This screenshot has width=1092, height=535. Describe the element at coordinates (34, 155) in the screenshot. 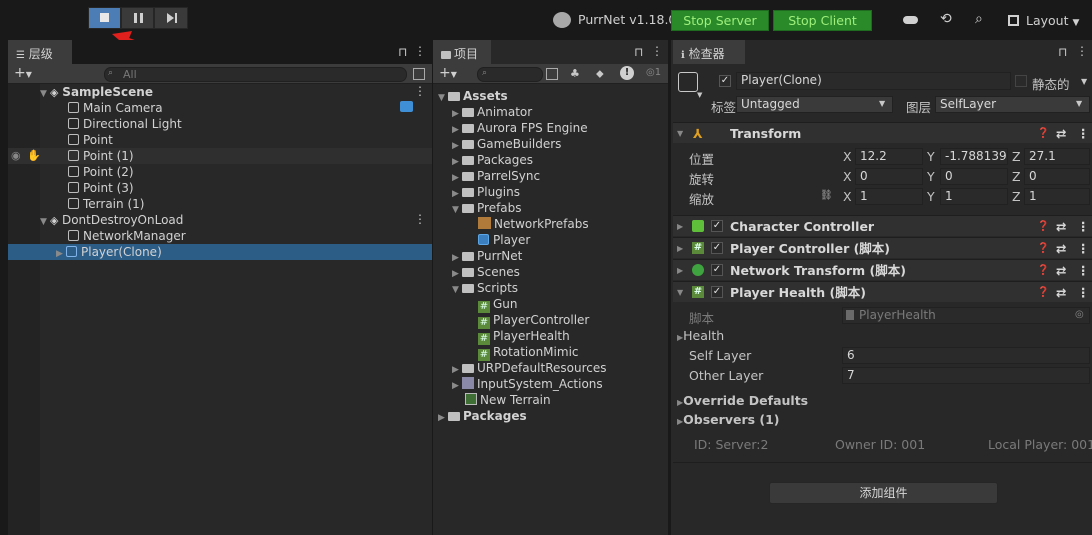

I see `hand-icon: ✋` at that location.